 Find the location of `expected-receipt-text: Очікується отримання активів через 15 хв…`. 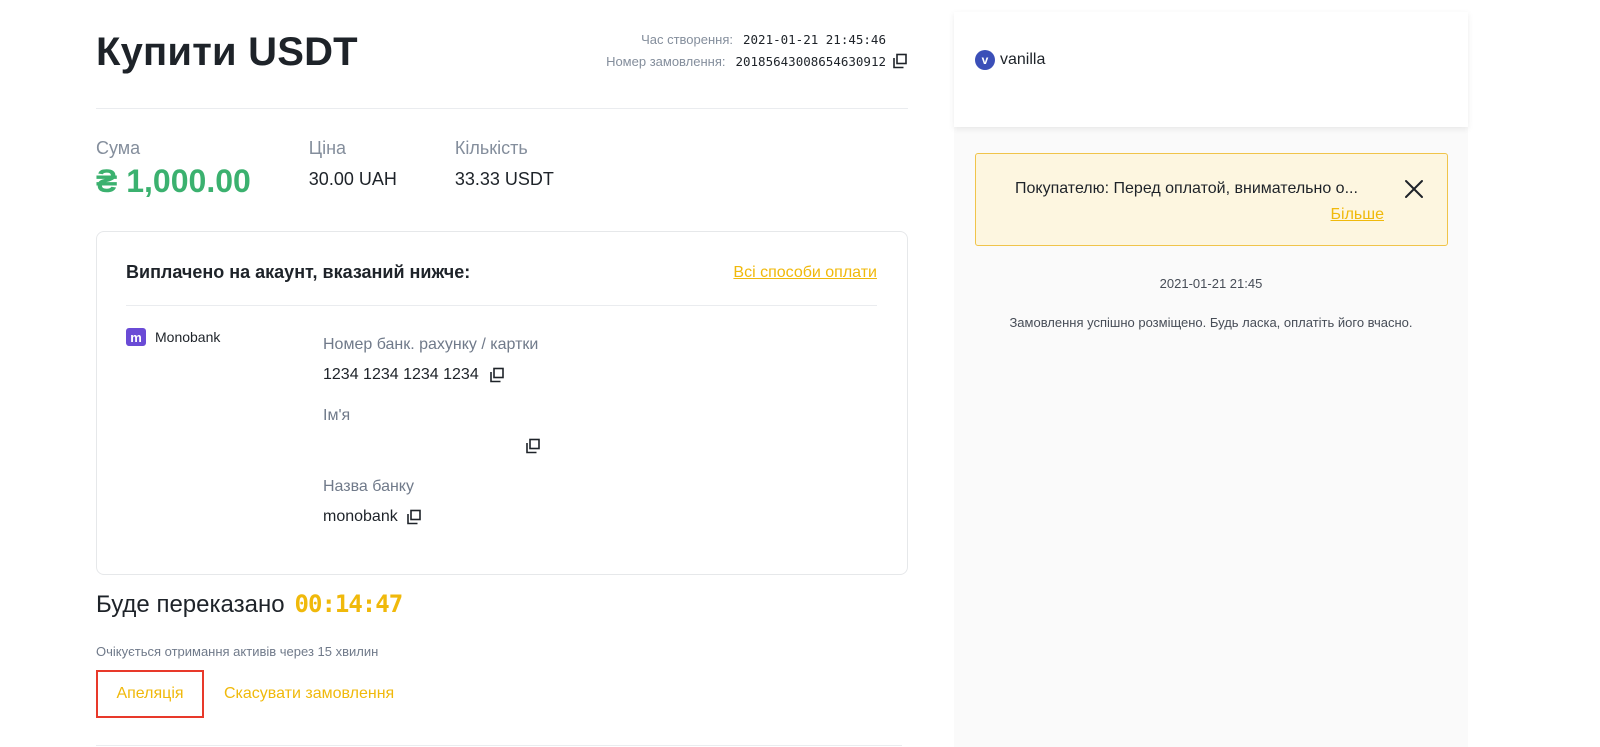

expected-receipt-text: Очікується отримання активів через 15 хв… is located at coordinates (237, 651).